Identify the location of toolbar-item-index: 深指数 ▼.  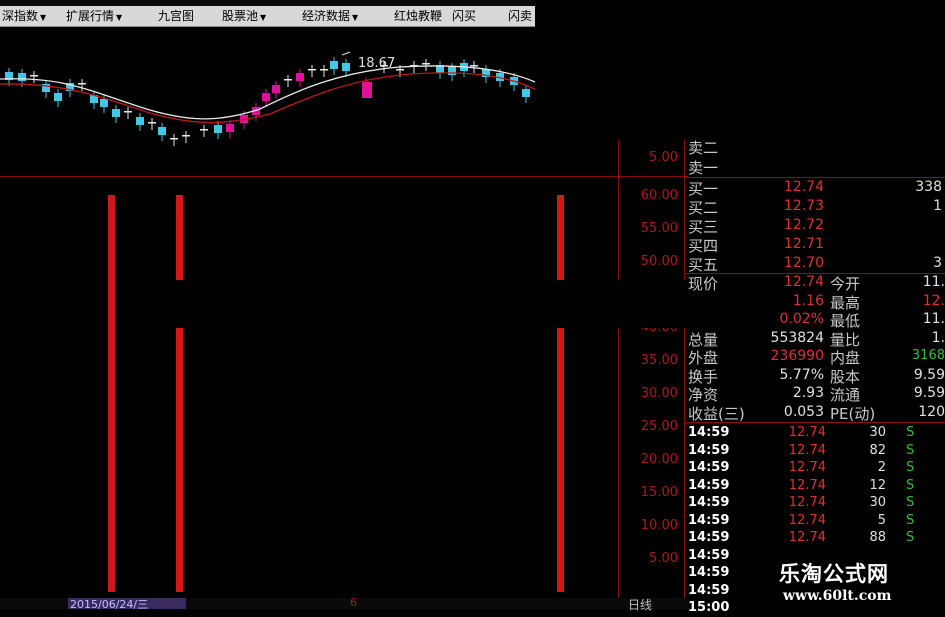
(24, 16).